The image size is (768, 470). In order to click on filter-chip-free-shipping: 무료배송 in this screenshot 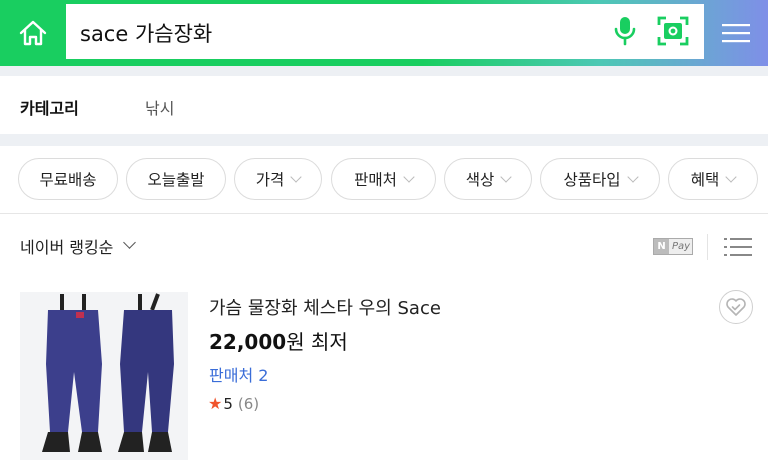, I will do `click(68, 179)`.